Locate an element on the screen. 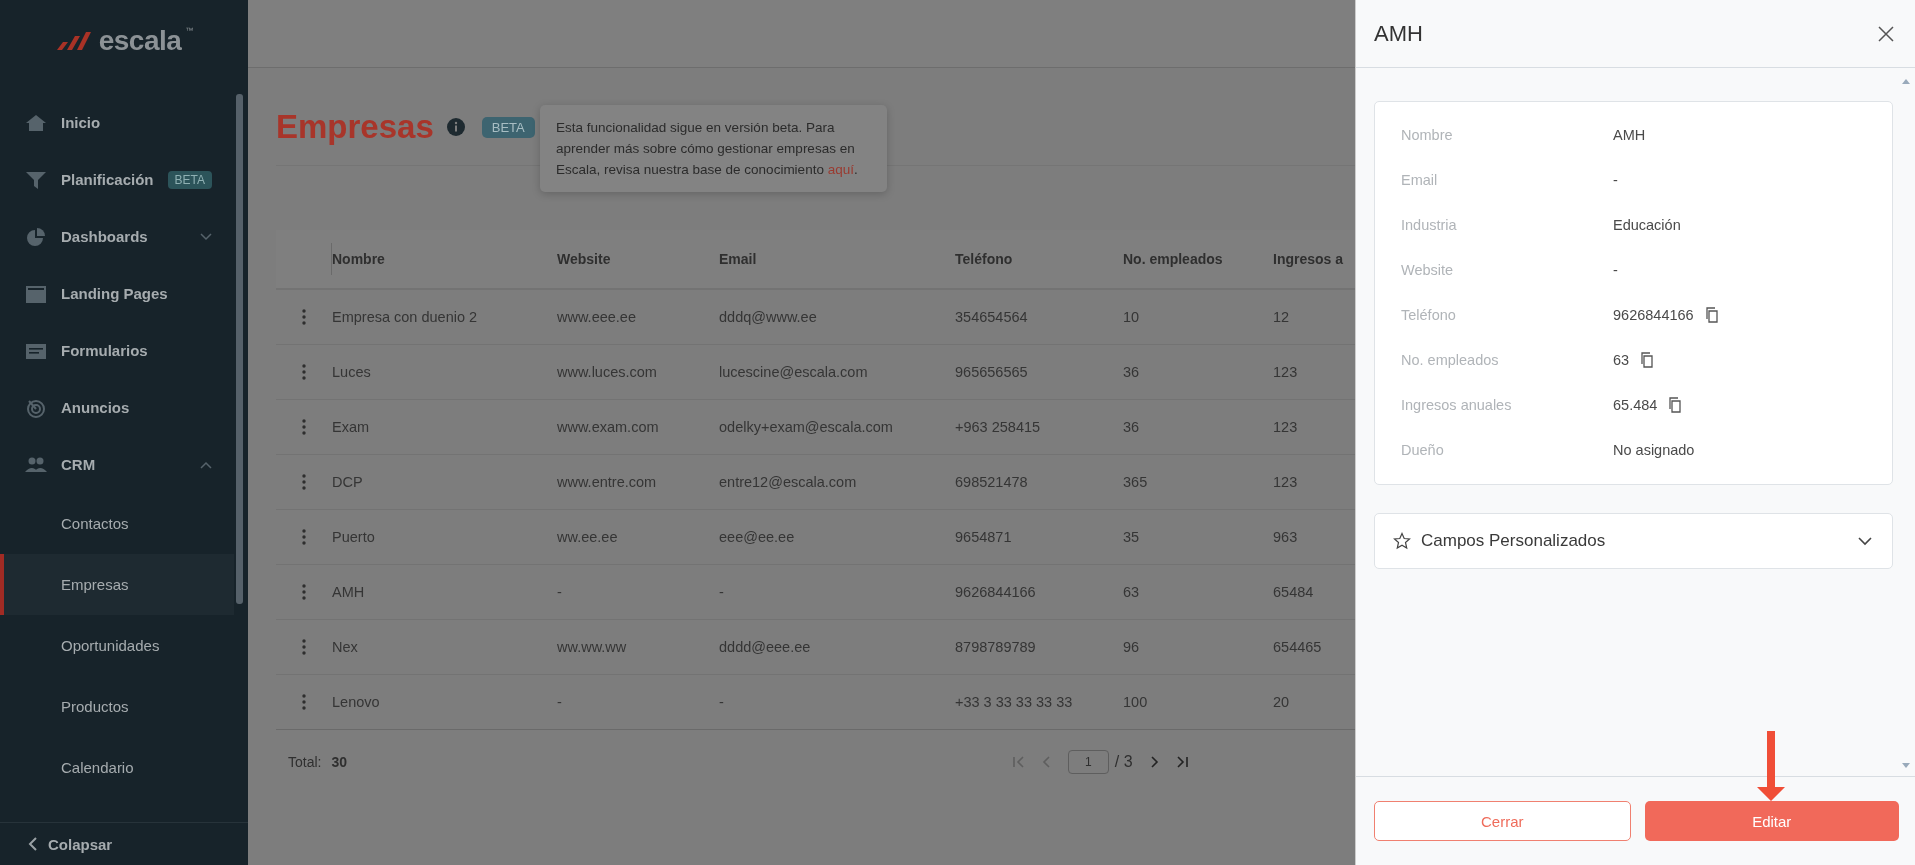 The image size is (1915, 865). total-label: Total: is located at coordinates (305, 762).